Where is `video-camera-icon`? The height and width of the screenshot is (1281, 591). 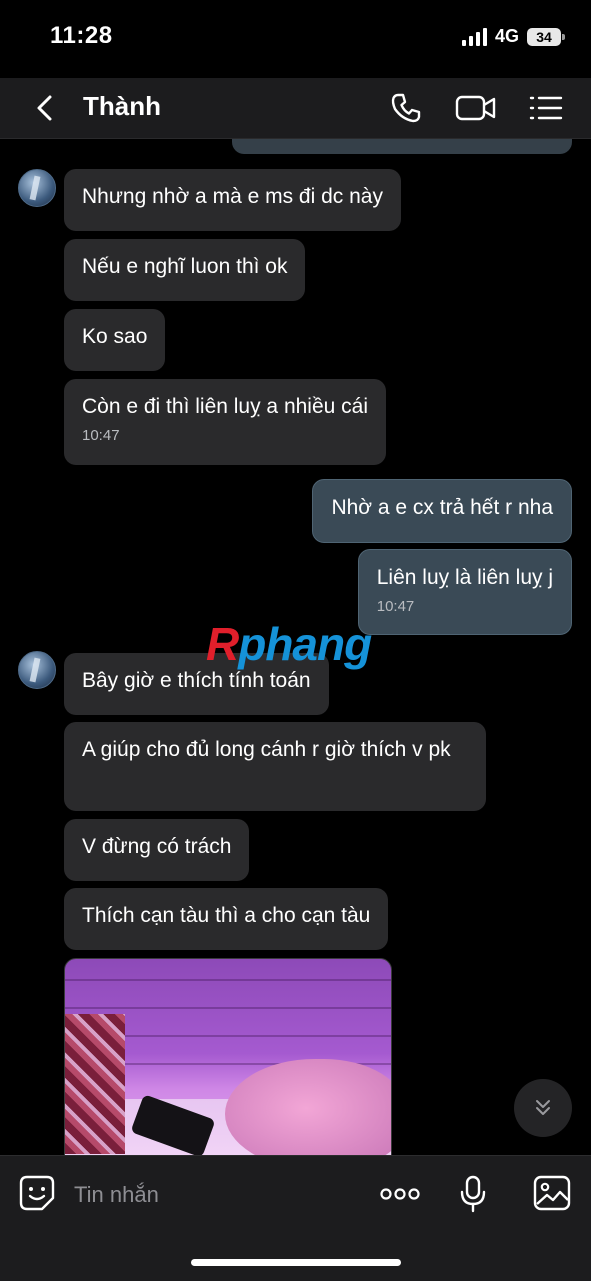
video-camera-icon is located at coordinates (475, 108).